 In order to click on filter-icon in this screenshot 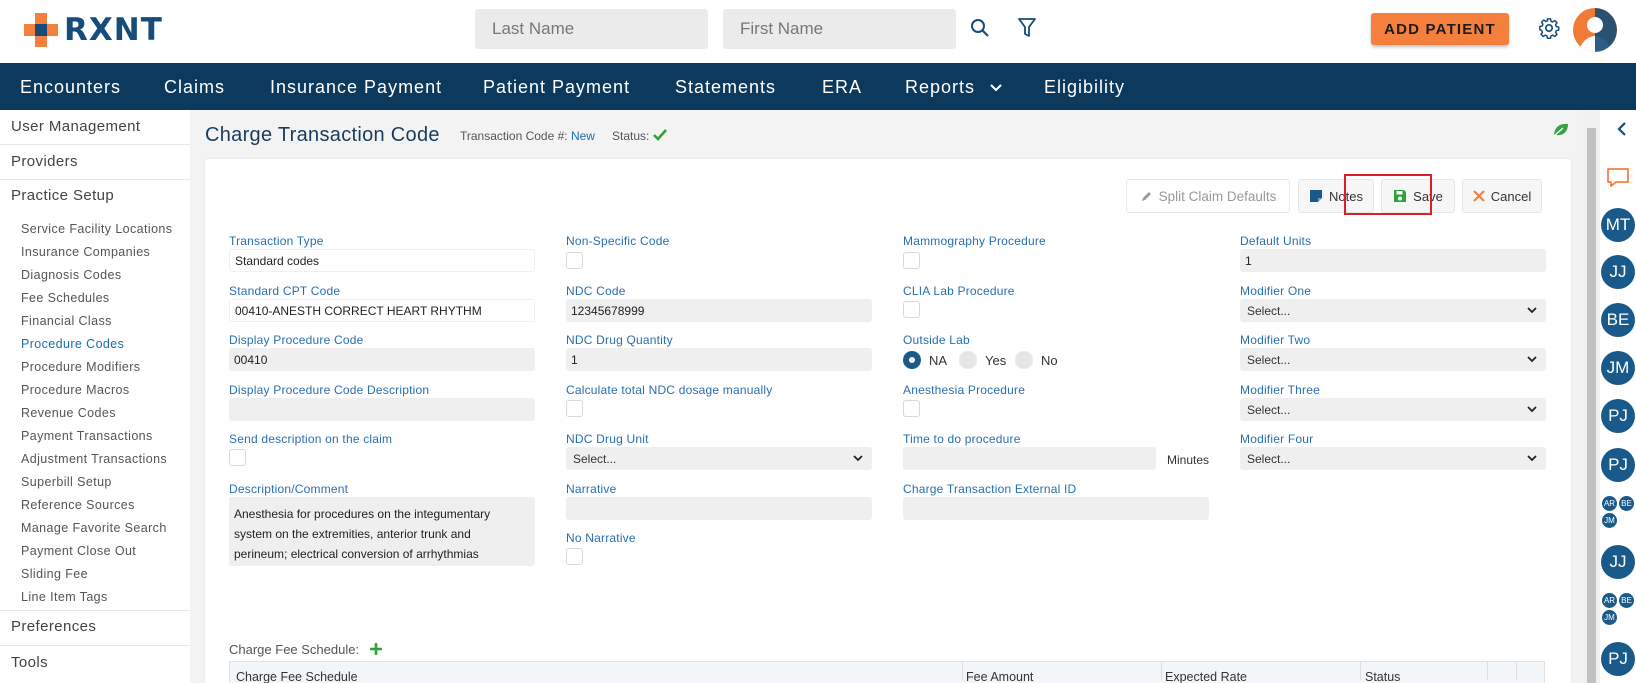, I will do `click(1027, 28)`.